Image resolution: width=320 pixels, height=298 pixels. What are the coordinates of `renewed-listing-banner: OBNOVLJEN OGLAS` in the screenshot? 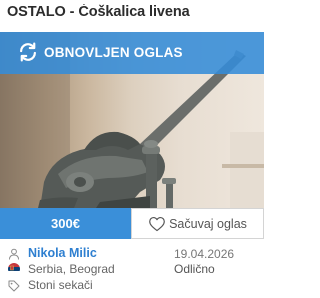 It's located at (132, 53).